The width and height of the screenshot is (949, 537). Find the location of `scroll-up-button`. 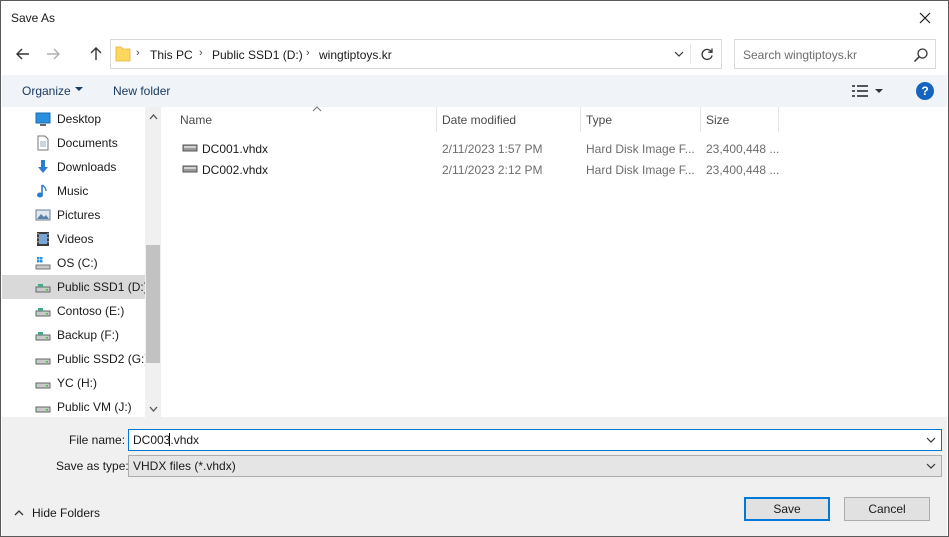

scroll-up-button is located at coordinates (153, 117).